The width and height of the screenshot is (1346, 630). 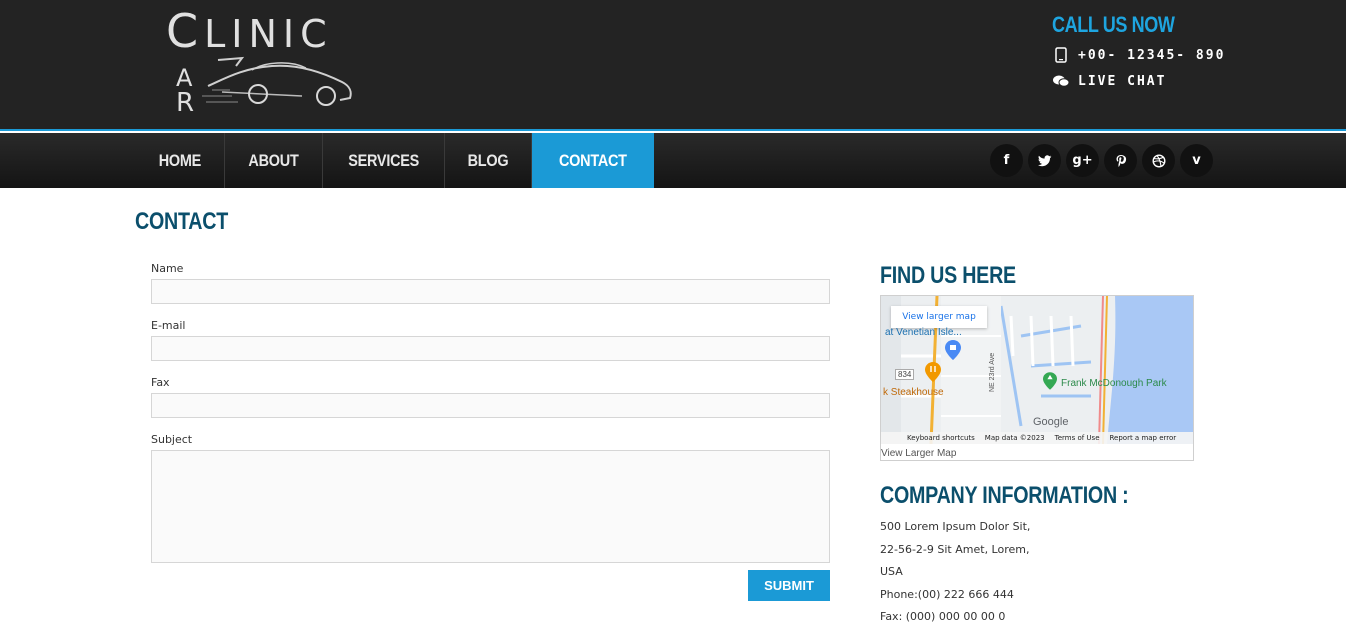 I want to click on nav-item-contact: CONTACT, so click(x=592, y=160).